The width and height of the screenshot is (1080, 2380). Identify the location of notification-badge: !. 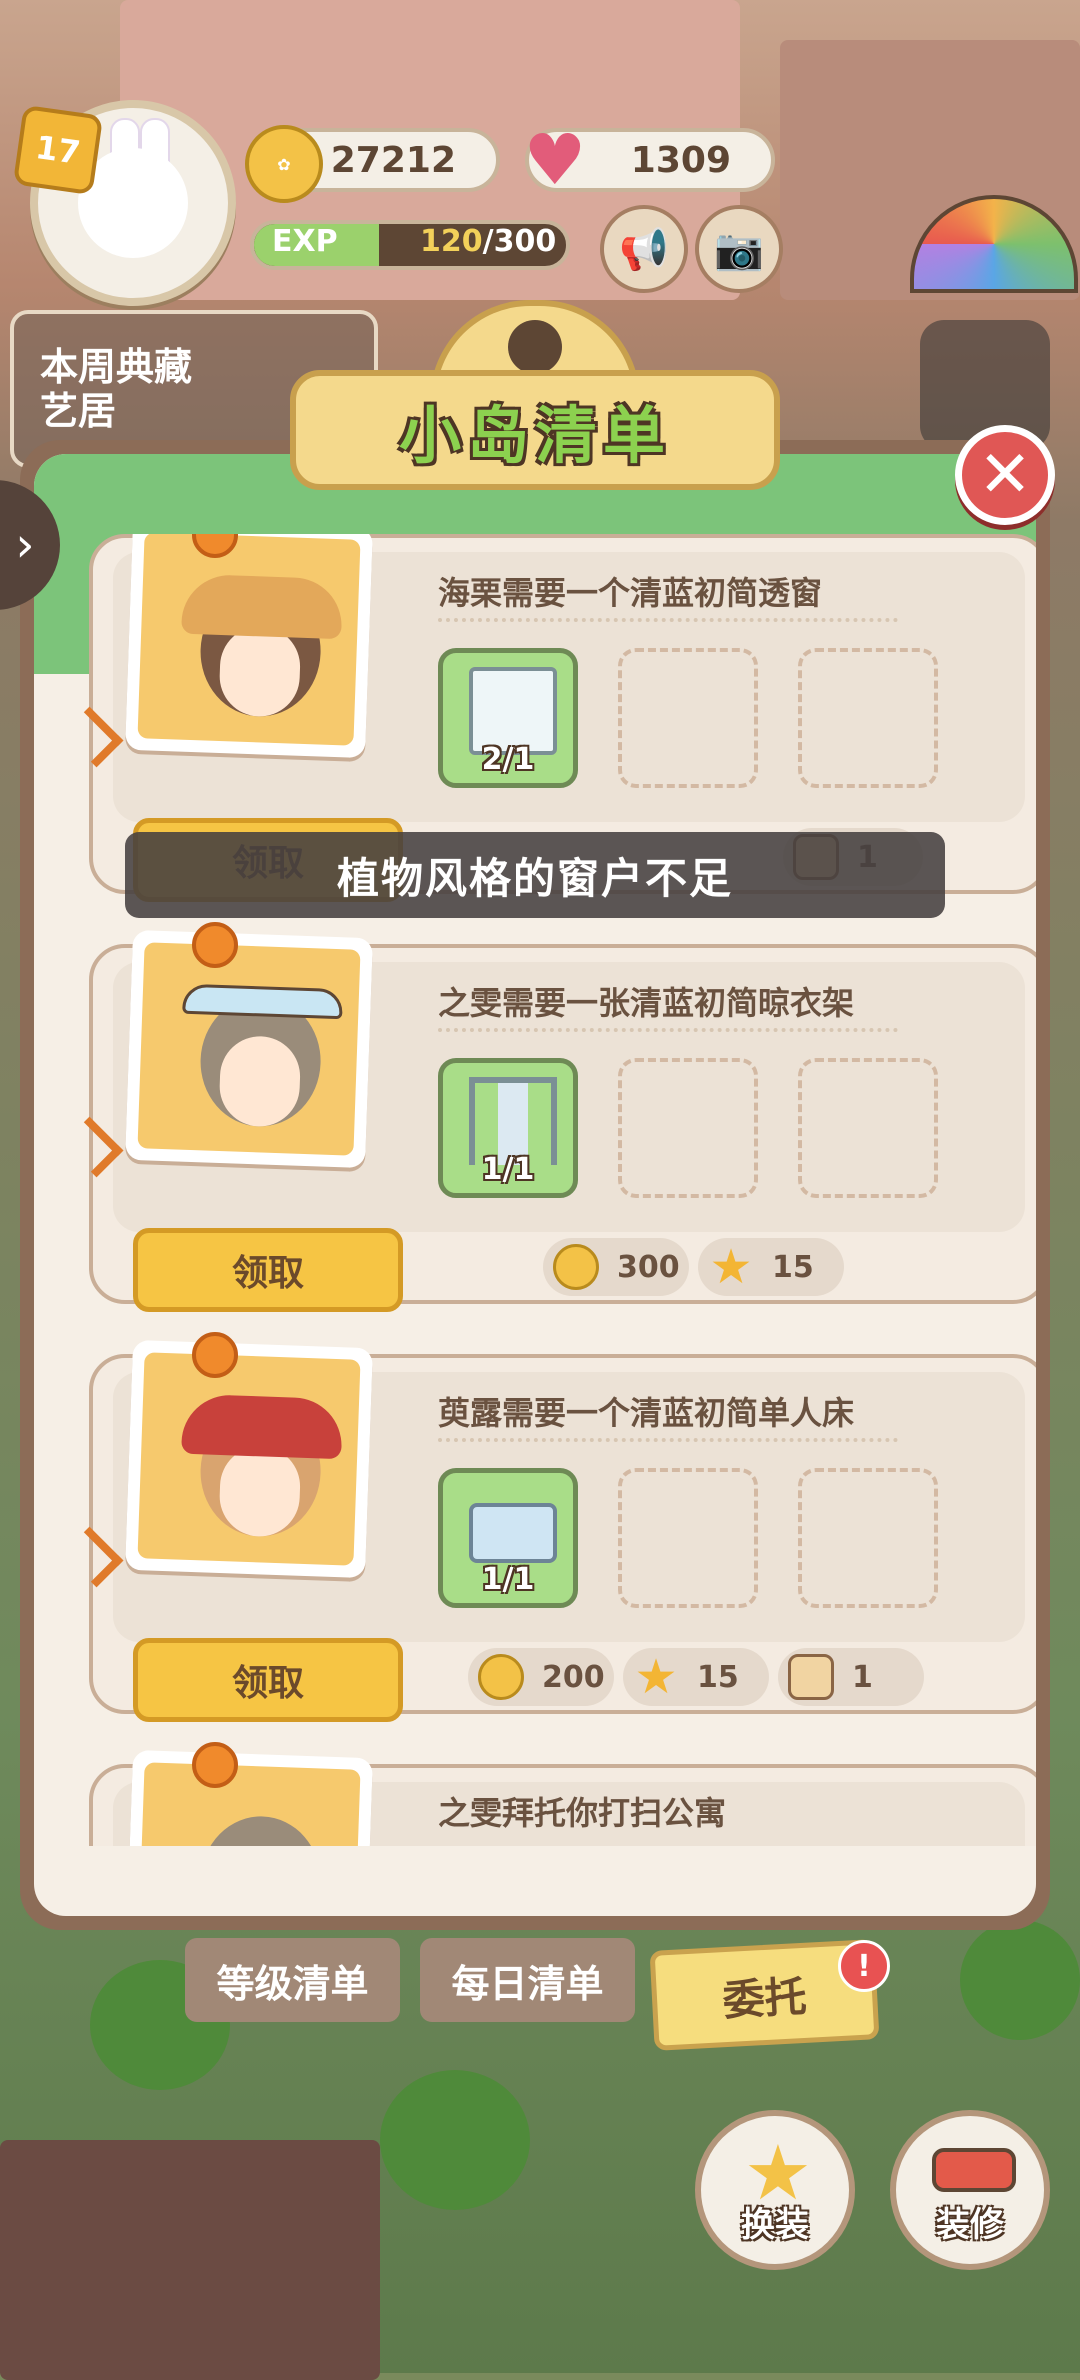
(864, 1966).